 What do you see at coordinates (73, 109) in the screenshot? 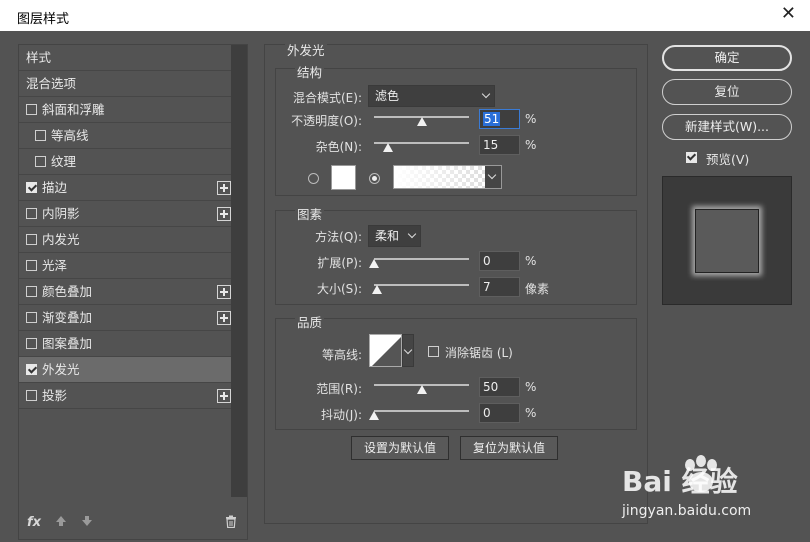
I see `style-item-label: 斜面和浮雕` at bounding box center [73, 109].